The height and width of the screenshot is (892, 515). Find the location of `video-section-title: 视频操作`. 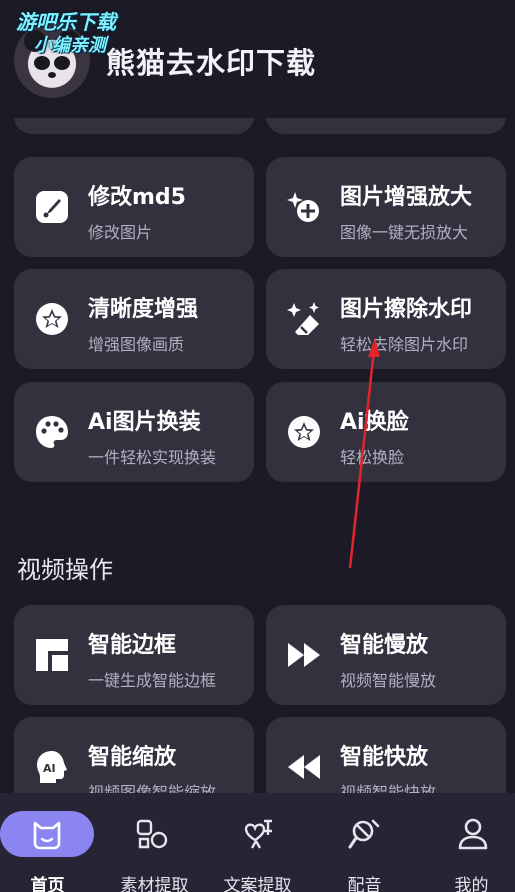

video-section-title: 视频操作 is located at coordinates (65, 570).